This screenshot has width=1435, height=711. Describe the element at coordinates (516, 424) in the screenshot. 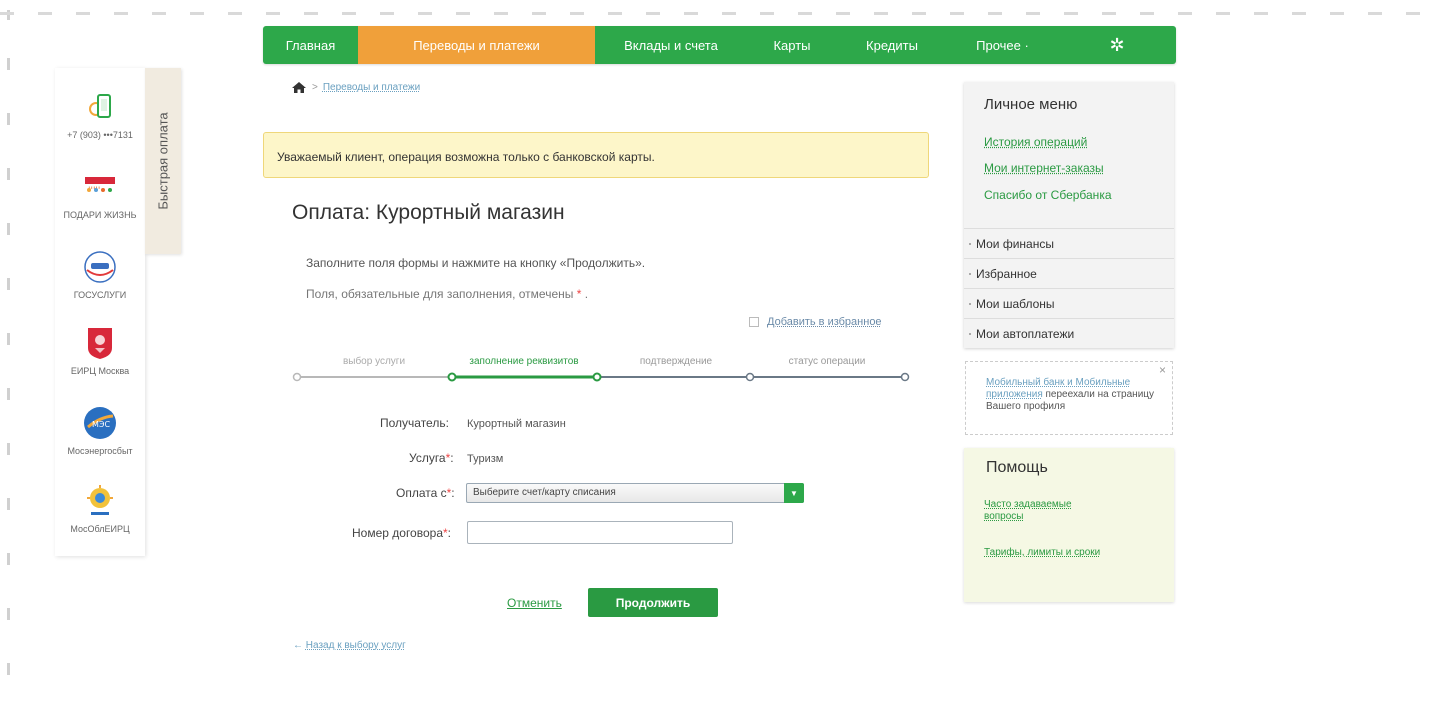

I see `recipient-value: Курортный магазин` at that location.